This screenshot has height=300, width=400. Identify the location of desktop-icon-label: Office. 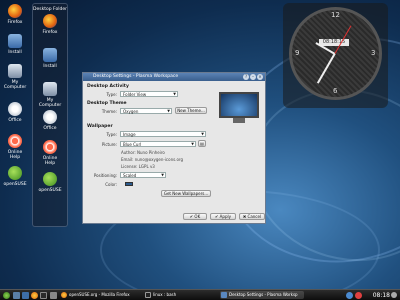
(15, 120).